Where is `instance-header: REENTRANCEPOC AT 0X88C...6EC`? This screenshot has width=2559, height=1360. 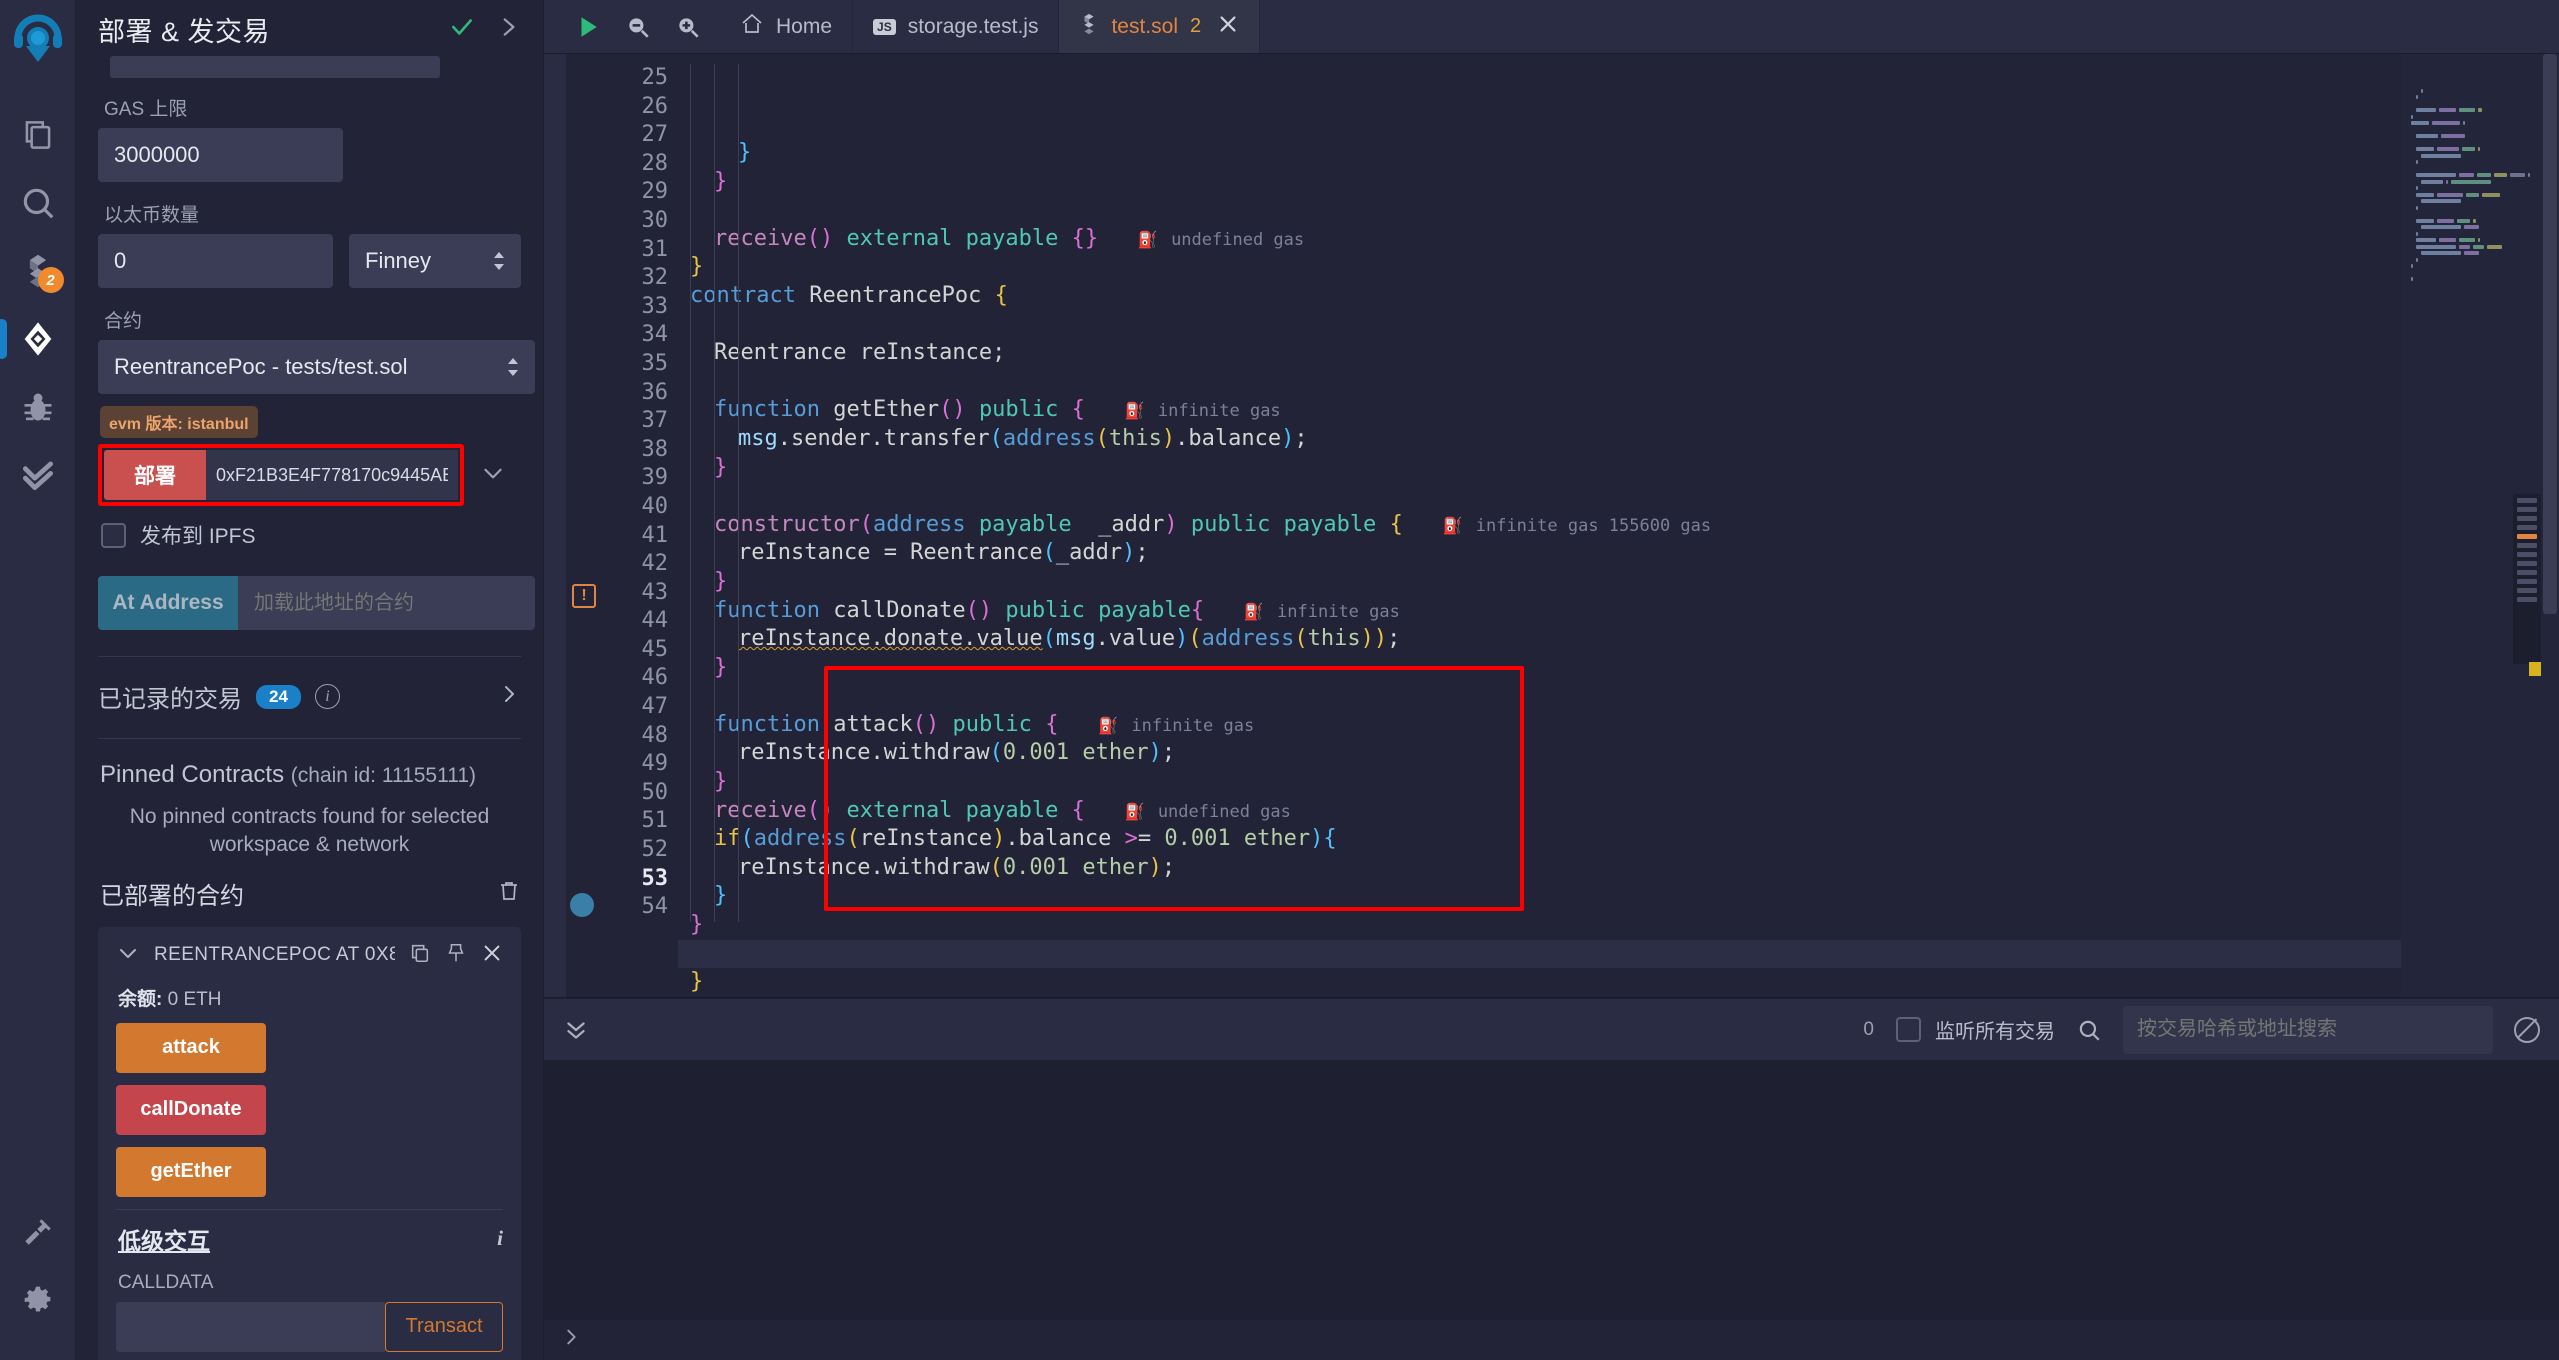 instance-header: REENTRANCEPOC AT 0X88C...6EC is located at coordinates (309, 955).